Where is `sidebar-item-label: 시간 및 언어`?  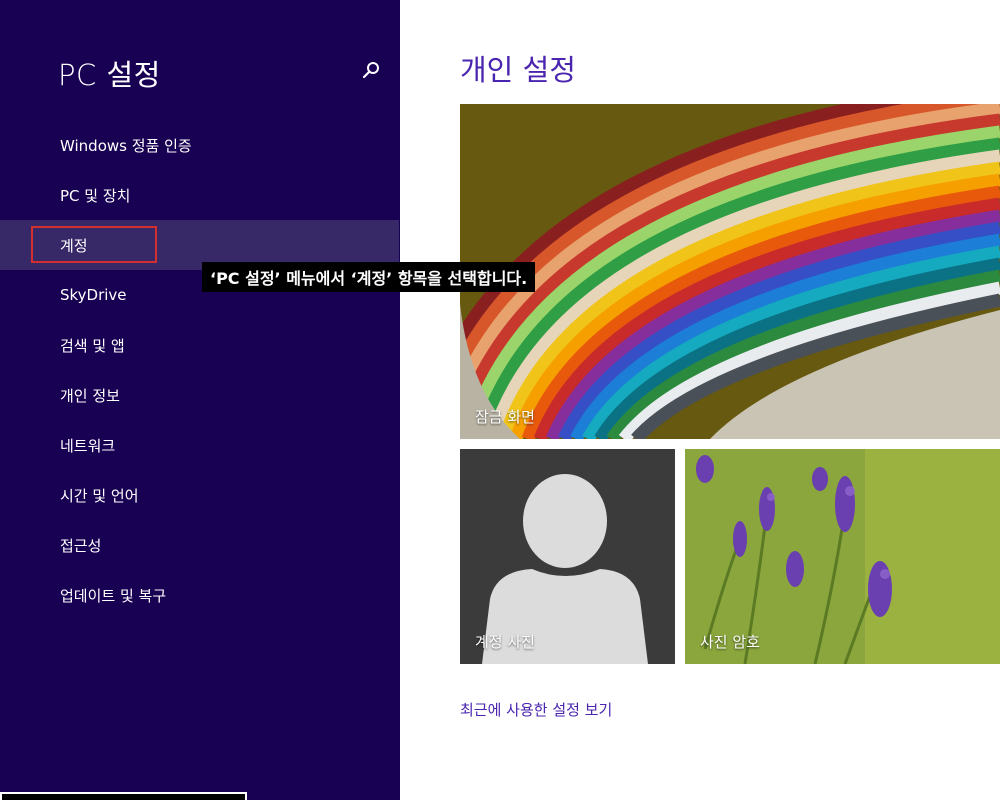
sidebar-item-label: 시간 및 언어 is located at coordinates (99, 495).